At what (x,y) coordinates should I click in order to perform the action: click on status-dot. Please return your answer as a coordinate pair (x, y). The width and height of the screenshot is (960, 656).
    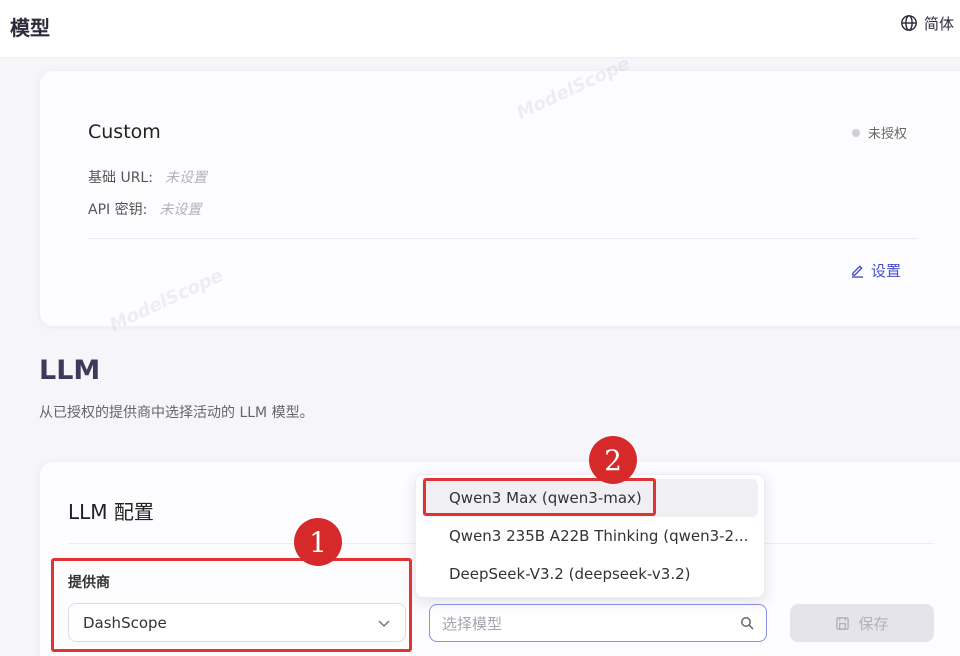
    Looking at the image, I should click on (856, 132).